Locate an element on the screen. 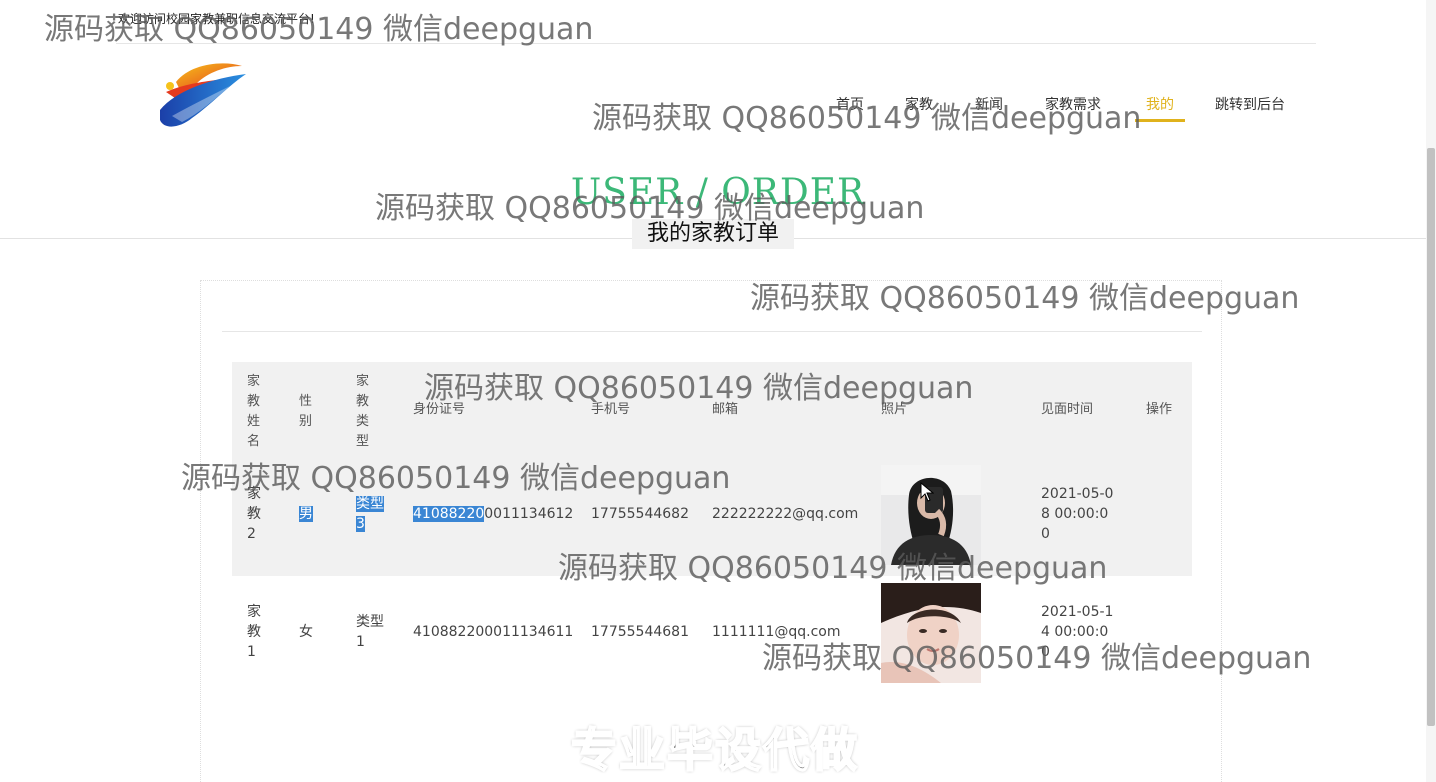 The height and width of the screenshot is (782, 1436). site-logo is located at coordinates (203, 96).